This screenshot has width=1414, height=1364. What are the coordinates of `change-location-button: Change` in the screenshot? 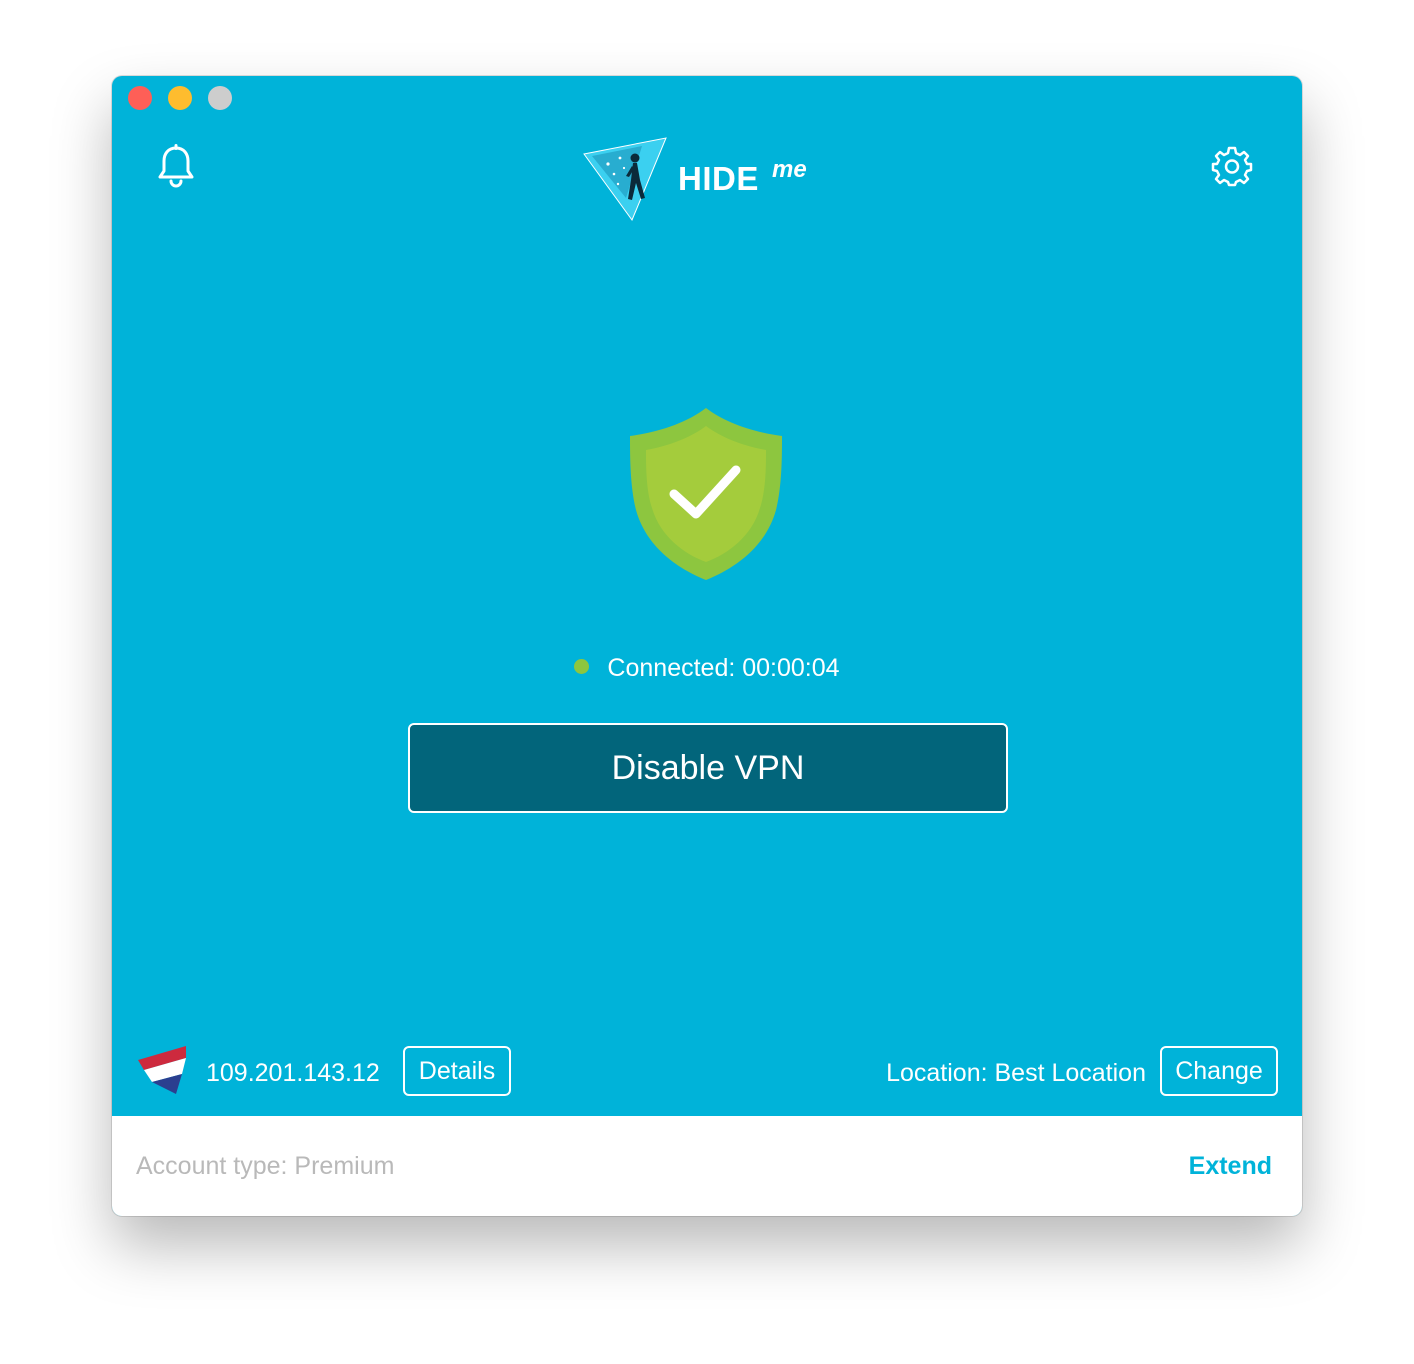 It's located at (1219, 1071).